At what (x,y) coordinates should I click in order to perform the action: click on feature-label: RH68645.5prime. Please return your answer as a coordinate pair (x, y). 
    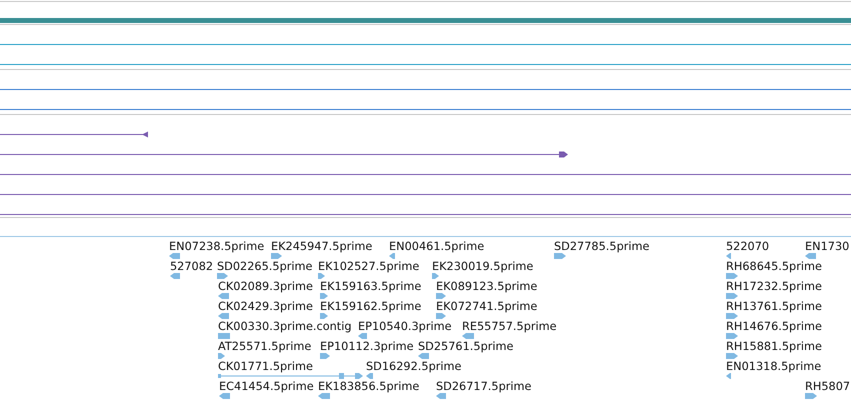
    Looking at the image, I should click on (774, 266).